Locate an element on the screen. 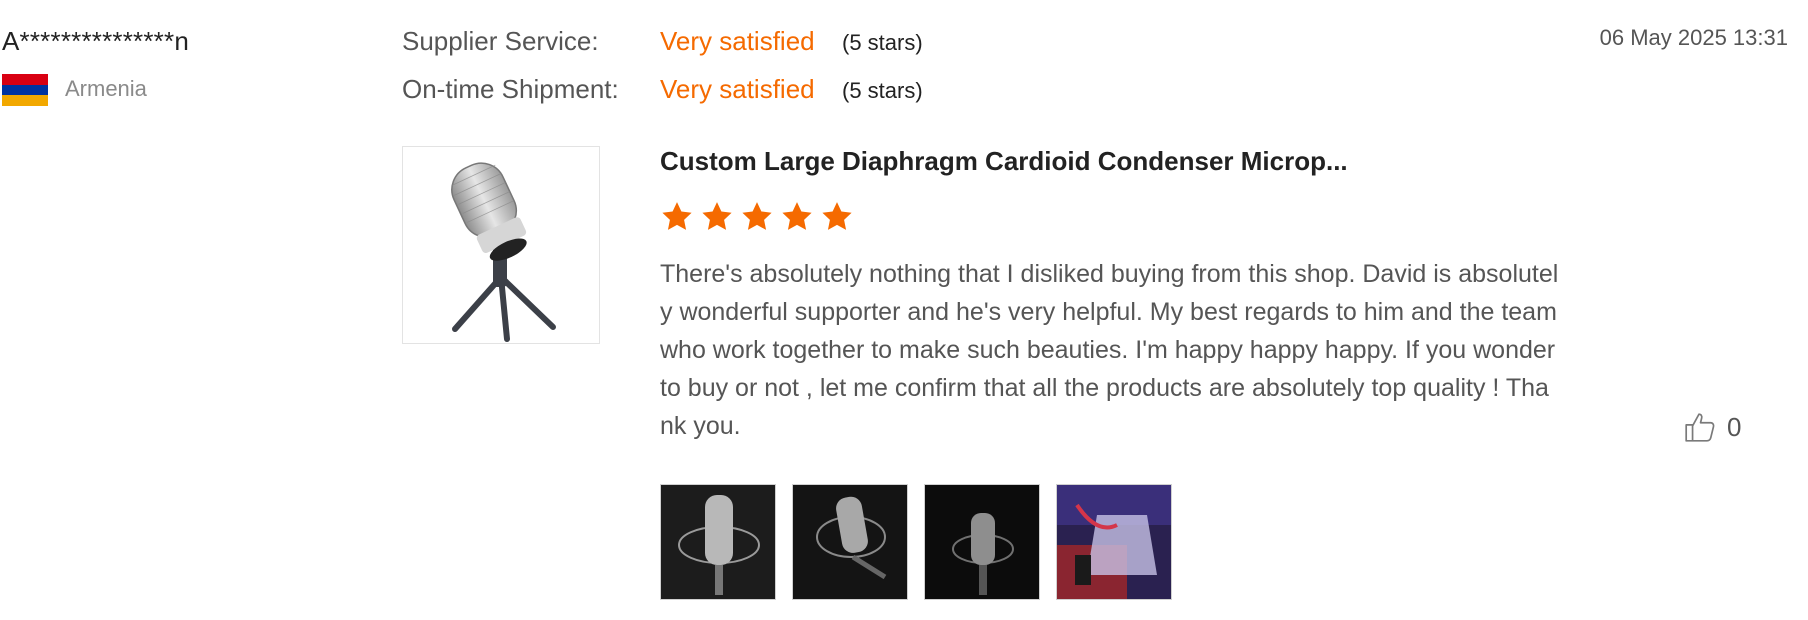  shipment-value: Very satisfied is located at coordinates (737, 89).